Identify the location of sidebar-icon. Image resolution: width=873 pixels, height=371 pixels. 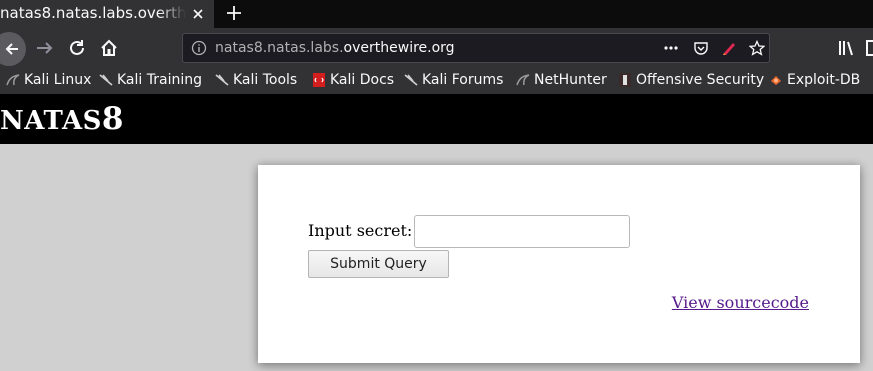
(868, 48).